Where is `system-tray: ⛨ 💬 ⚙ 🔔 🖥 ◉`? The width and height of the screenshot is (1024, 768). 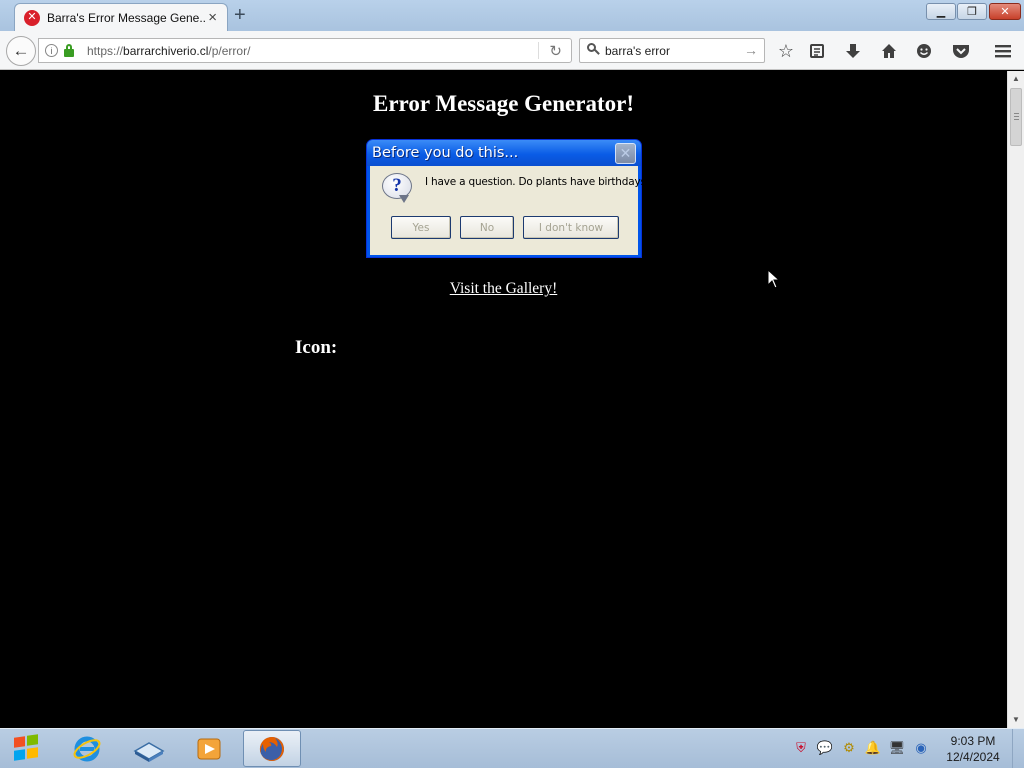
system-tray: ⛨ 💬 ⚙ 🔔 🖥 ◉ is located at coordinates (861, 749).